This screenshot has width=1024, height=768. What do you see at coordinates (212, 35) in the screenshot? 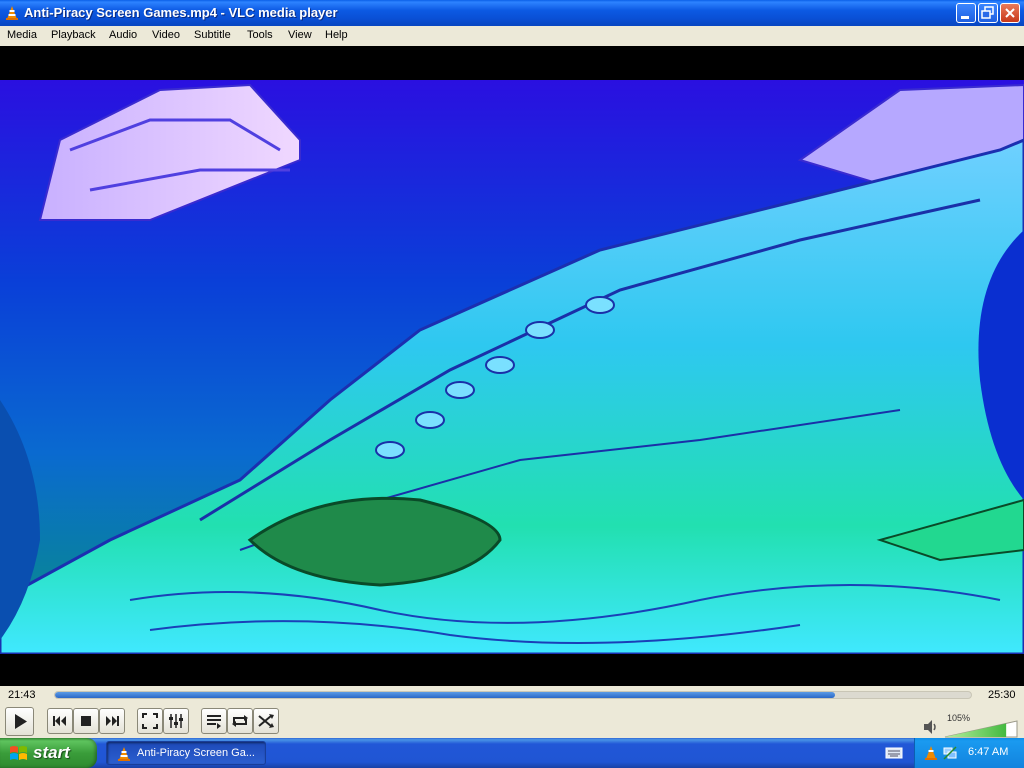
I see `menu-subtitle: Subtitle` at bounding box center [212, 35].